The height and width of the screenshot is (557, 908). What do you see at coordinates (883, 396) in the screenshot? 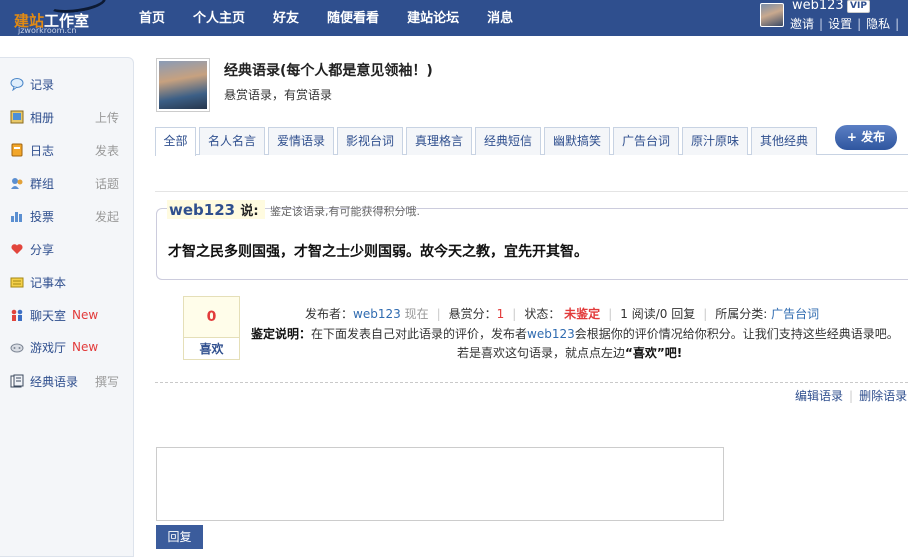
I see `delete-quote-link: 删除语录` at bounding box center [883, 396].